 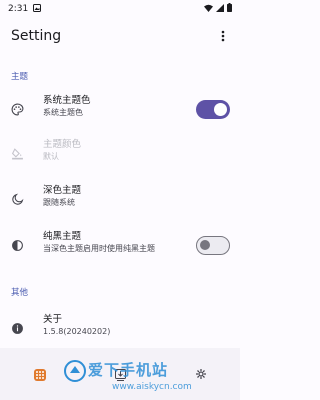 I want to click on wifi-icon, so click(x=208, y=9).